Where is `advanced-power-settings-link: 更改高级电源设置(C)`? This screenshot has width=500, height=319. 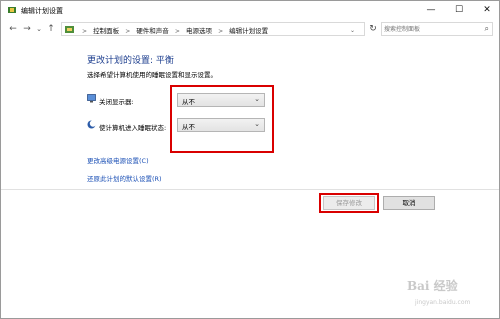 advanced-power-settings-link: 更改高级电源设置(C) is located at coordinates (118, 160).